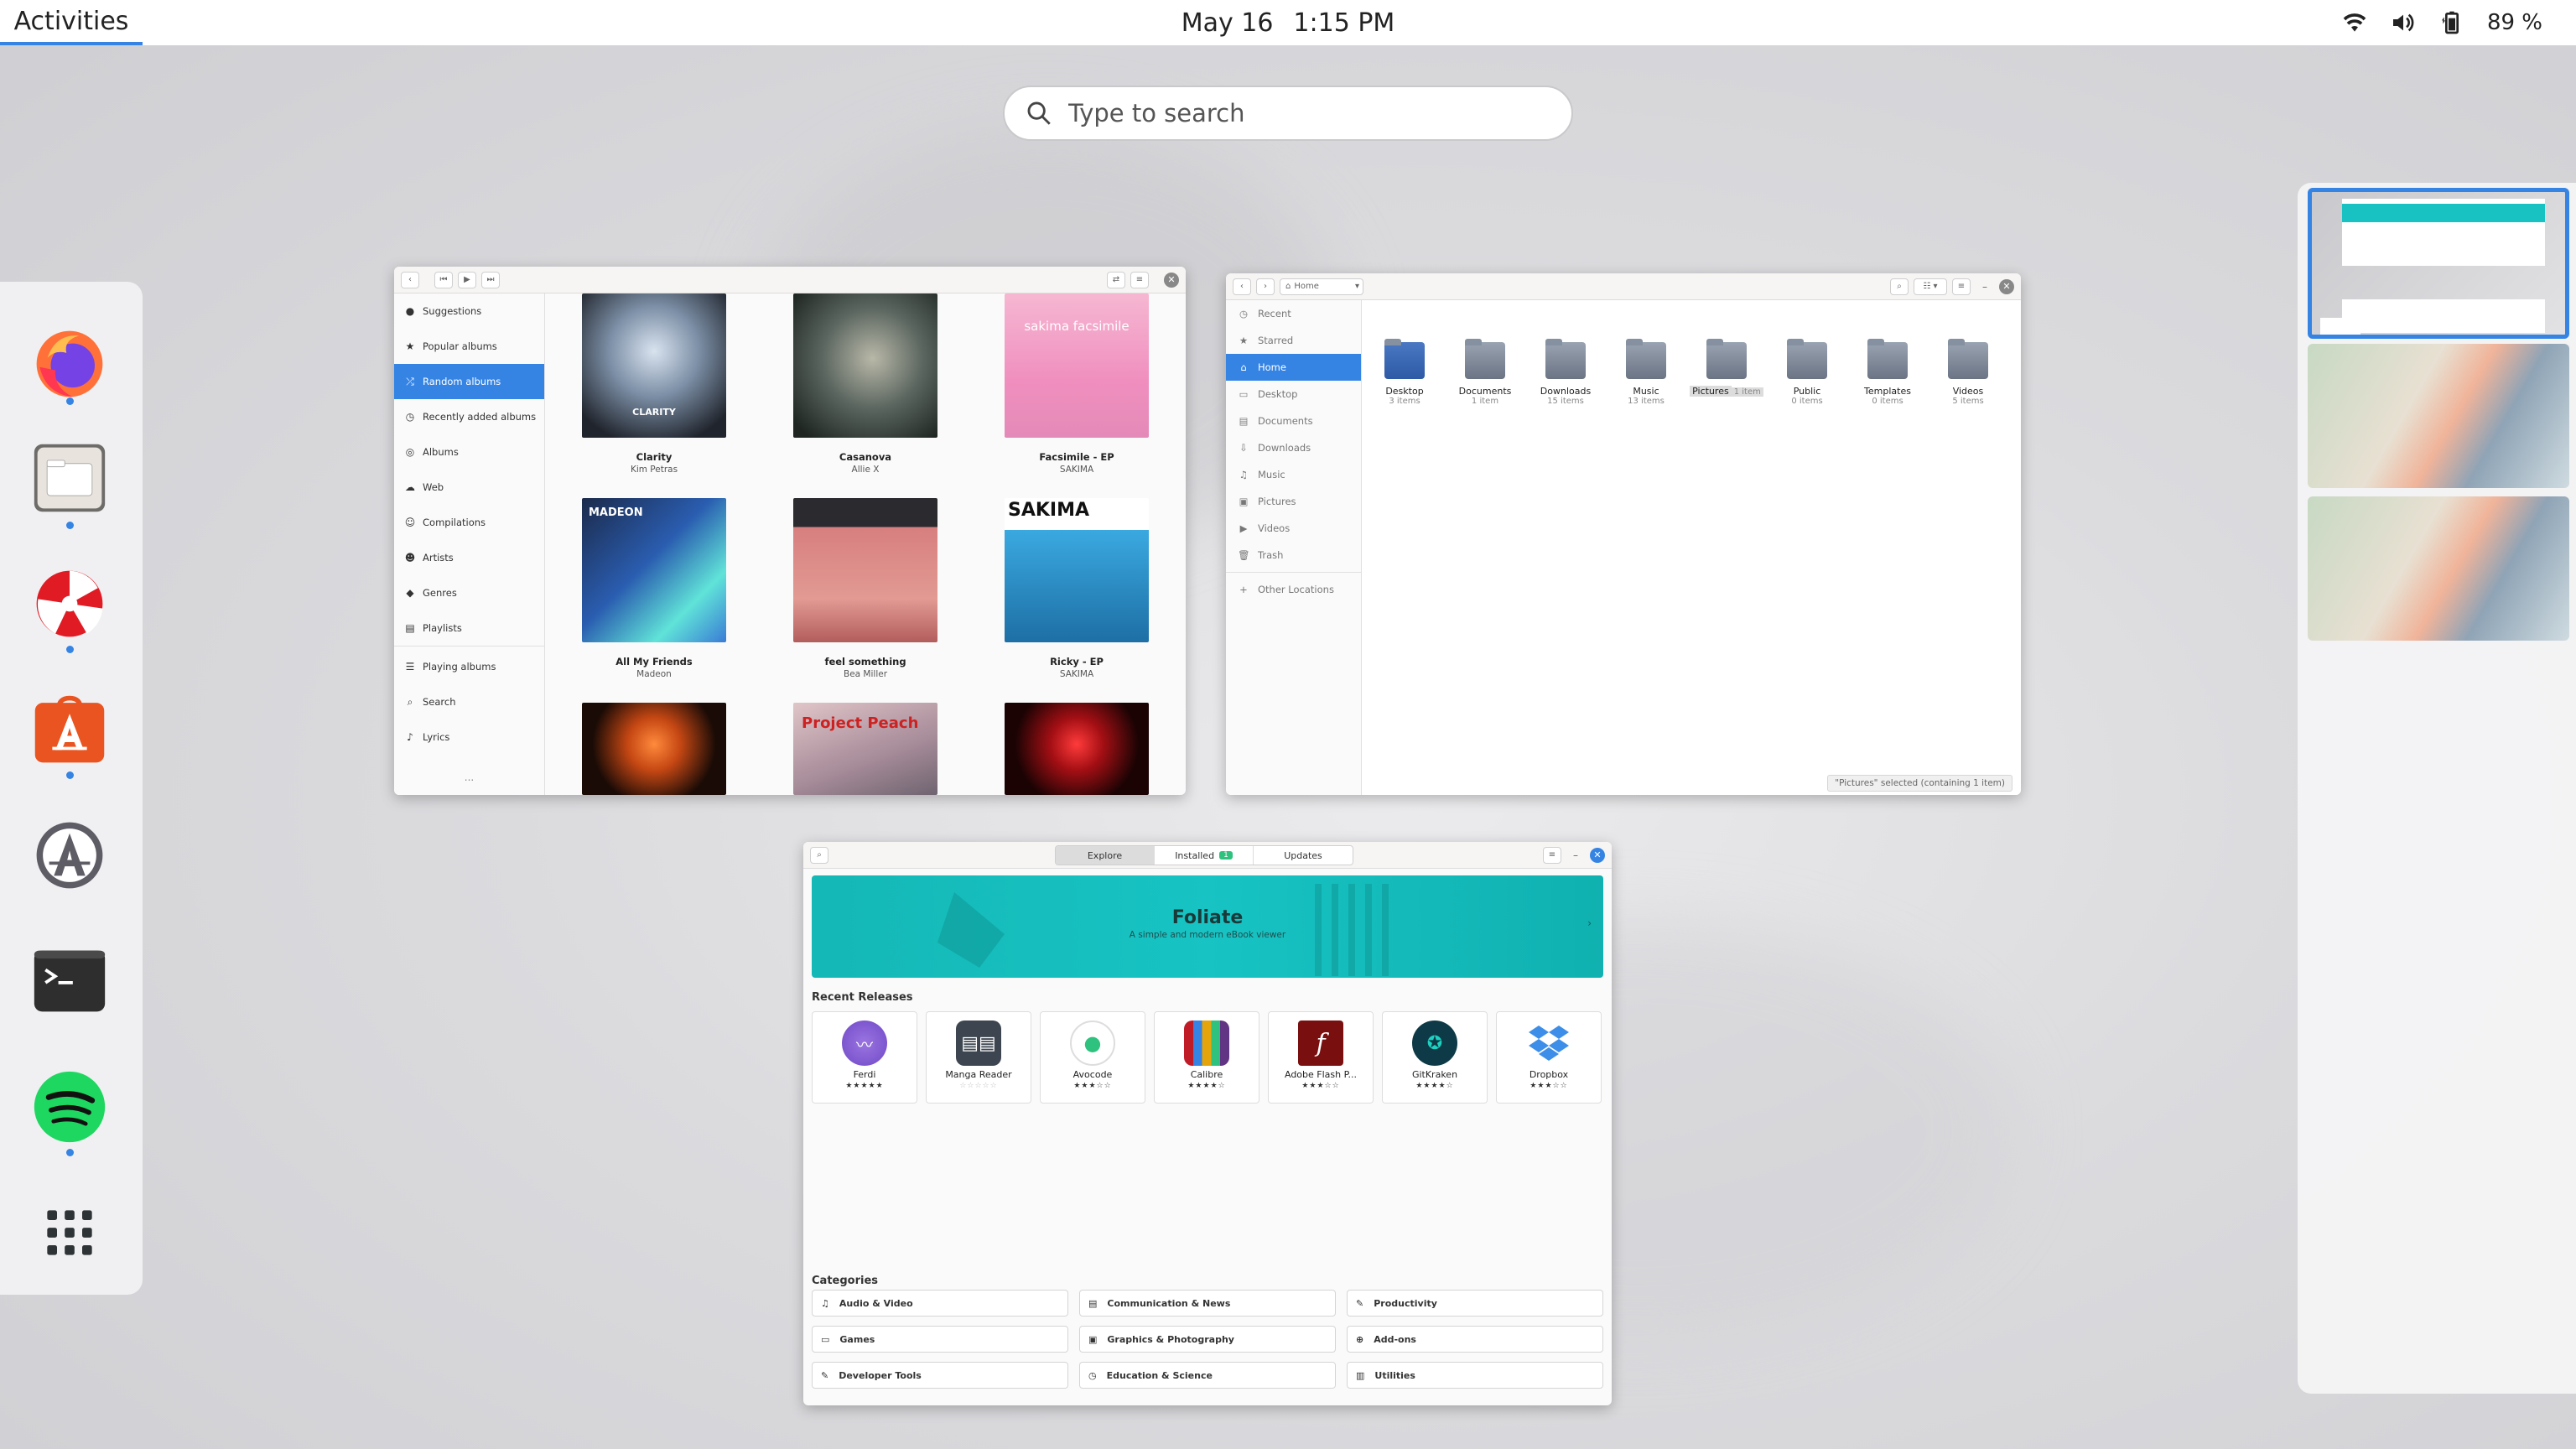  I want to click on tab-updates: Updates, so click(1303, 855).